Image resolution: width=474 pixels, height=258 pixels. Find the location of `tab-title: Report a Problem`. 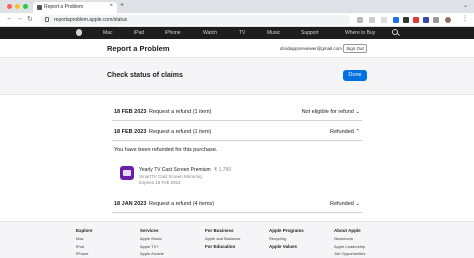

tab-title: Report a Problem is located at coordinates (64, 7).